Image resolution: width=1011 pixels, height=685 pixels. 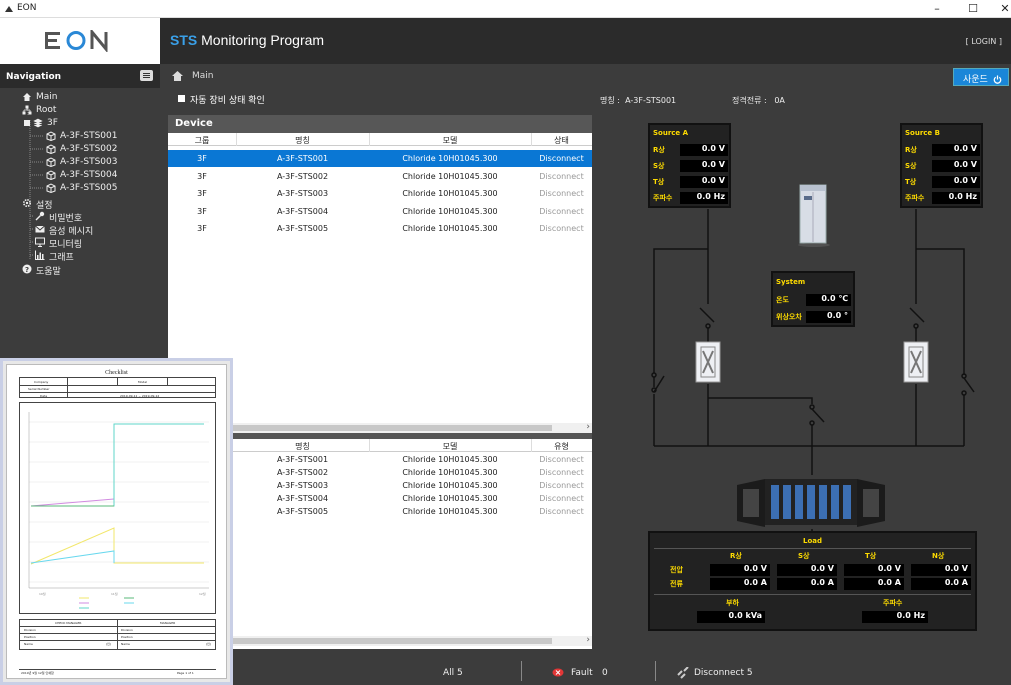 I want to click on status-fault-label: Fault, so click(x=582, y=673).